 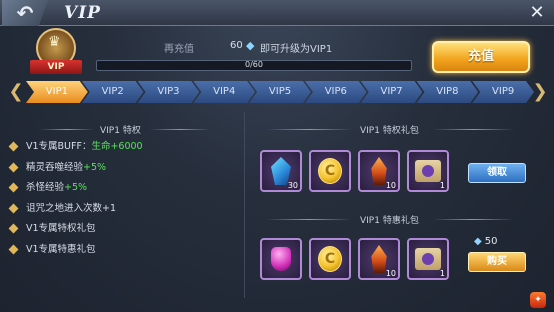 I want to click on tab-vip8: VIP8, so click(x=447, y=92).